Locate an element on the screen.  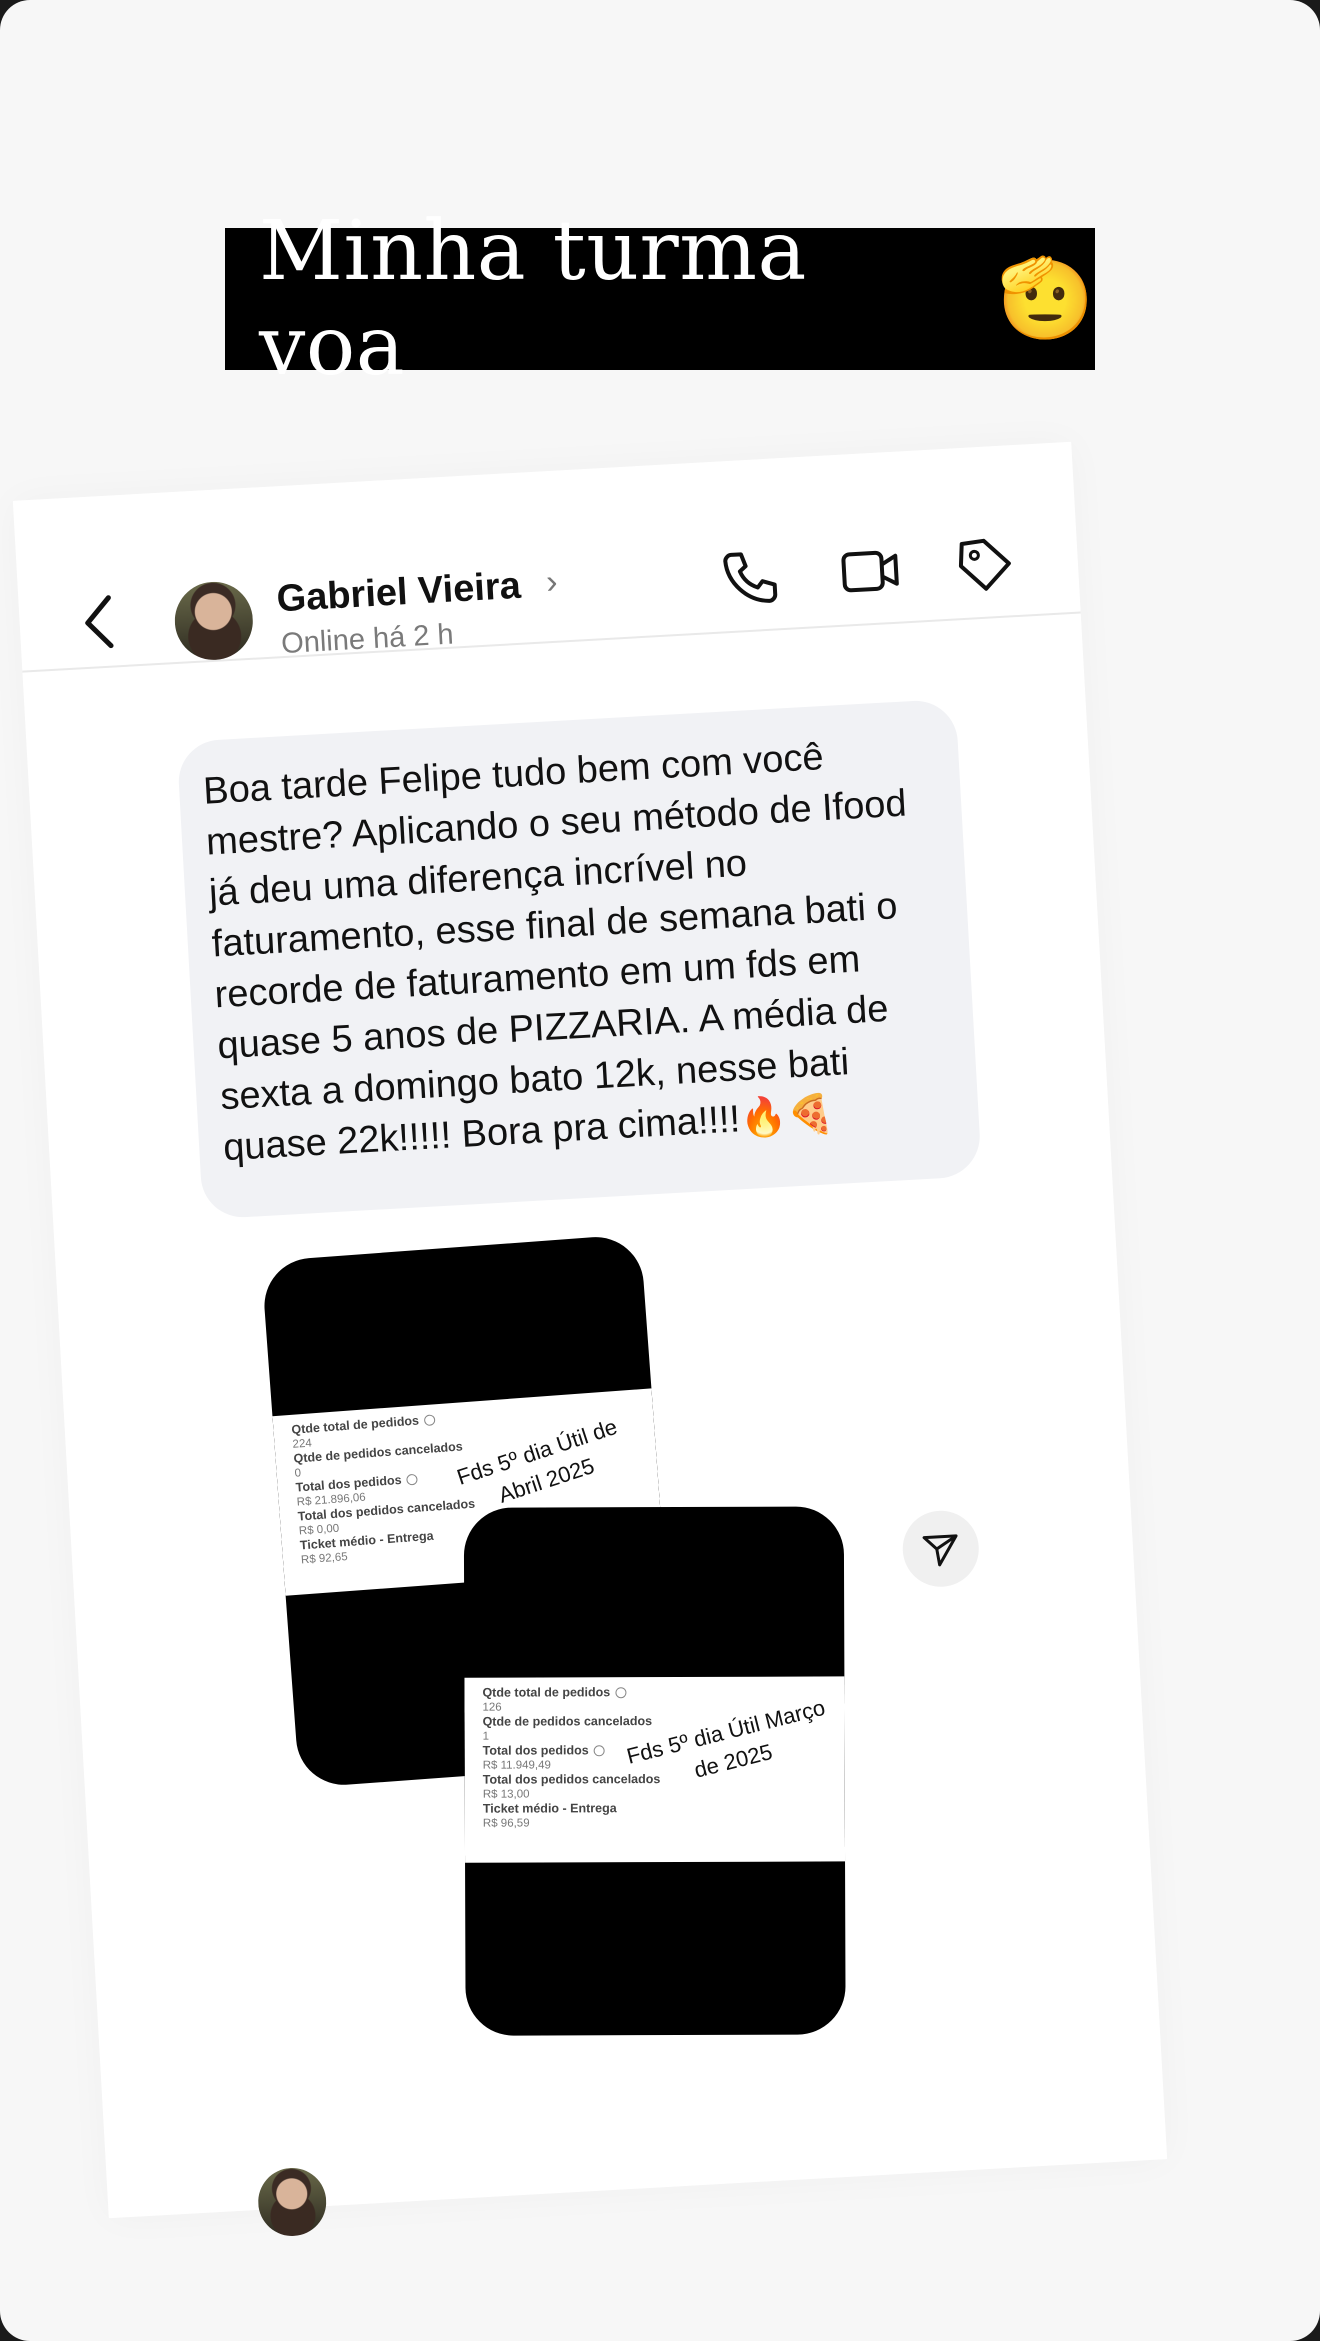
avatar is located at coordinates (213, 621).